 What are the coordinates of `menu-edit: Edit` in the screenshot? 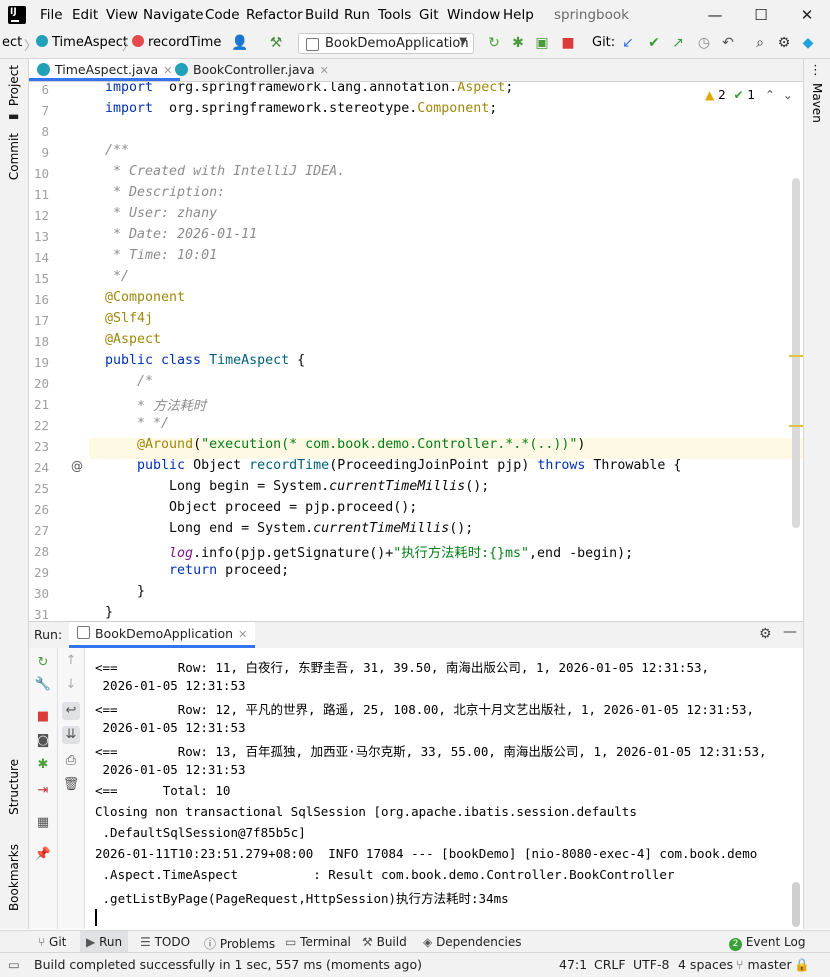 It's located at (85, 15).